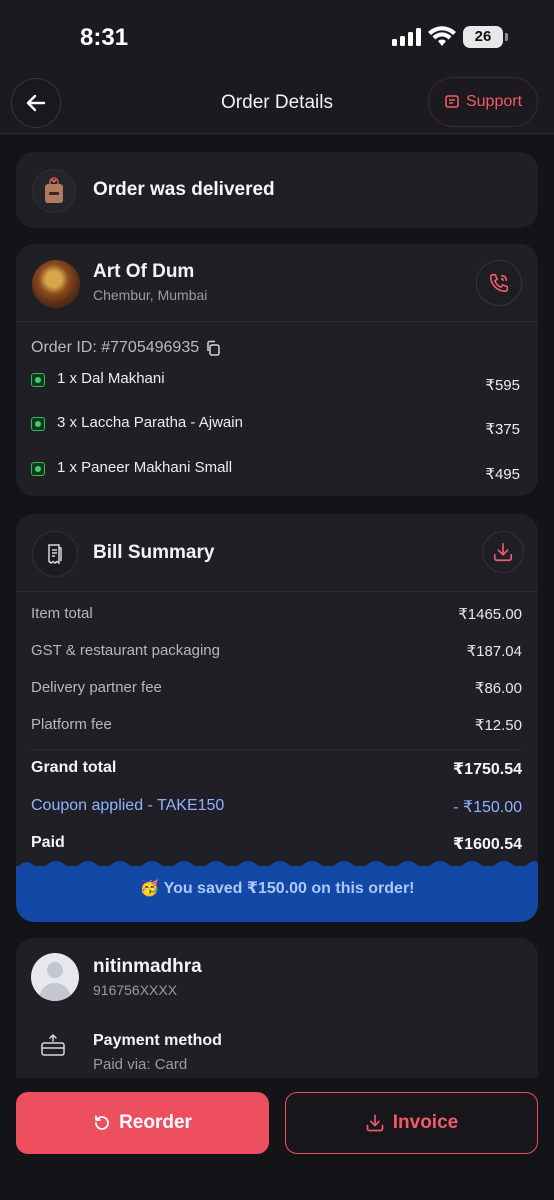 The image size is (554, 1200). I want to click on grand-total-label: Grand total, so click(74, 767).